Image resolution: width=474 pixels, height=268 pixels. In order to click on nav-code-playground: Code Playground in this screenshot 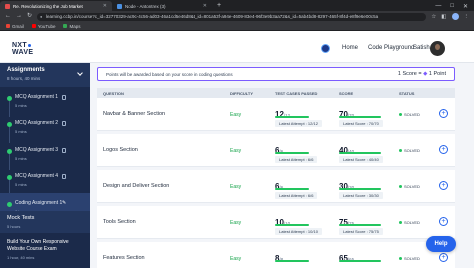, I will do `click(391, 48)`.